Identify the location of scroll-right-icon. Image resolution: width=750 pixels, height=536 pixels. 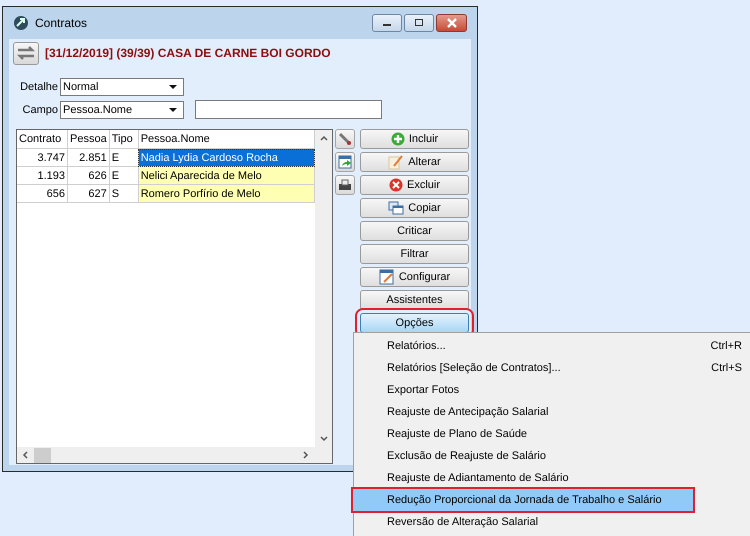
(306, 455).